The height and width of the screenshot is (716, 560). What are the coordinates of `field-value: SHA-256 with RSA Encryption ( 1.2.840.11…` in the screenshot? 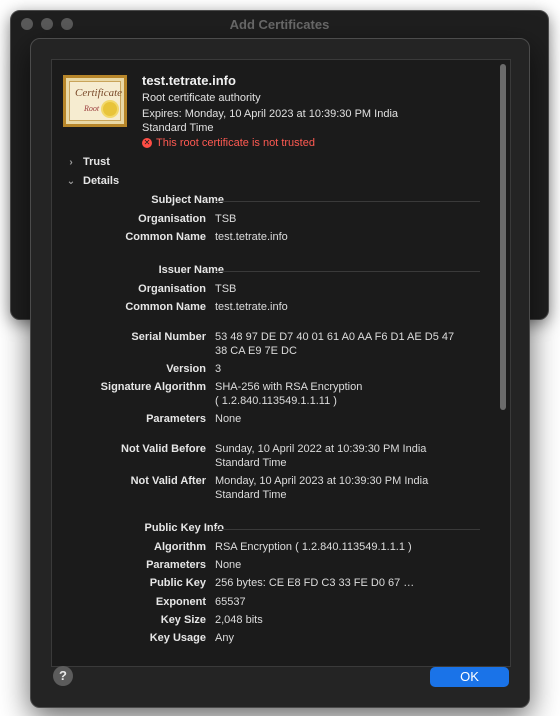 It's located at (352, 394).